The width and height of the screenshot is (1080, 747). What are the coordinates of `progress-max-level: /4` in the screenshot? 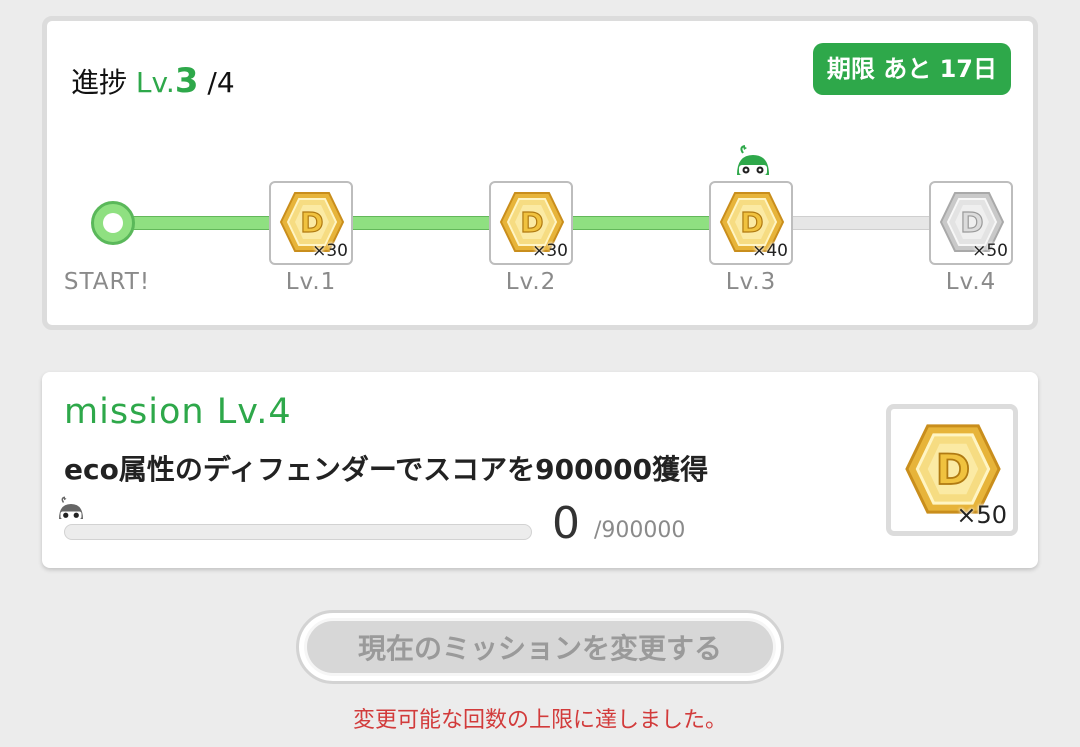 It's located at (221, 82).